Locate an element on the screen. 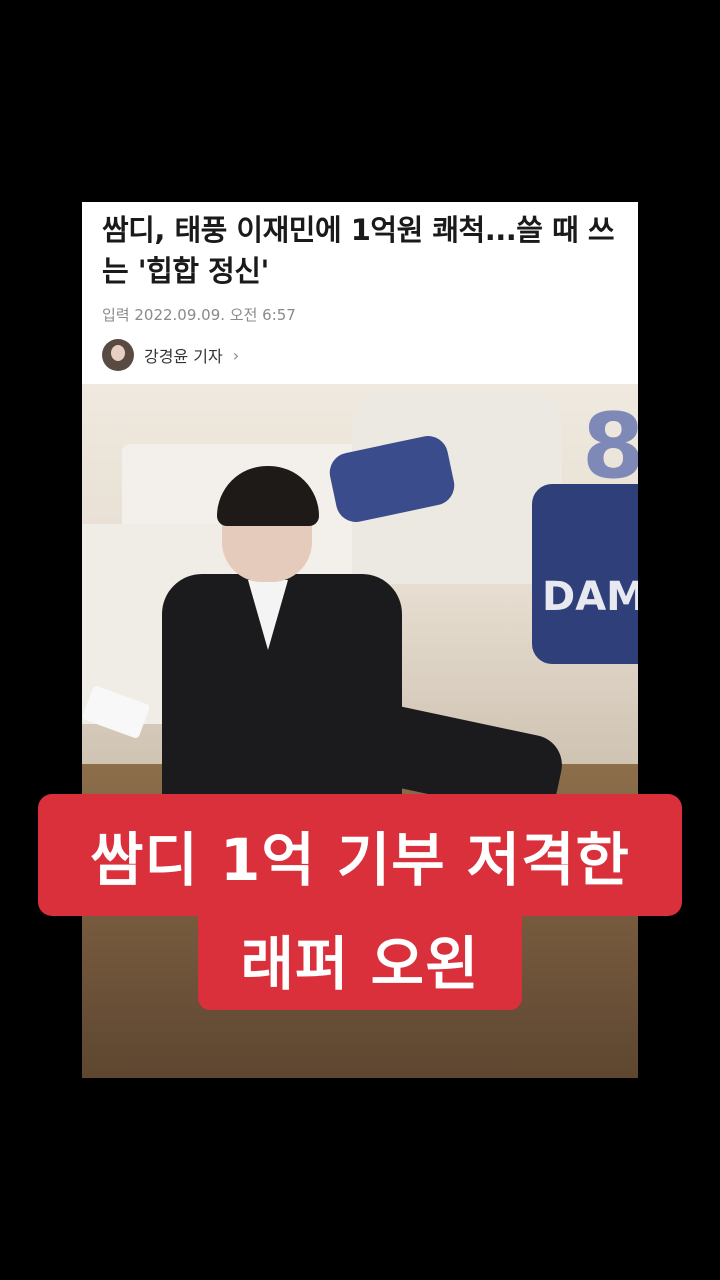  publish-date: 입력 2022.09.09. 오전 6:57 is located at coordinates (199, 315).